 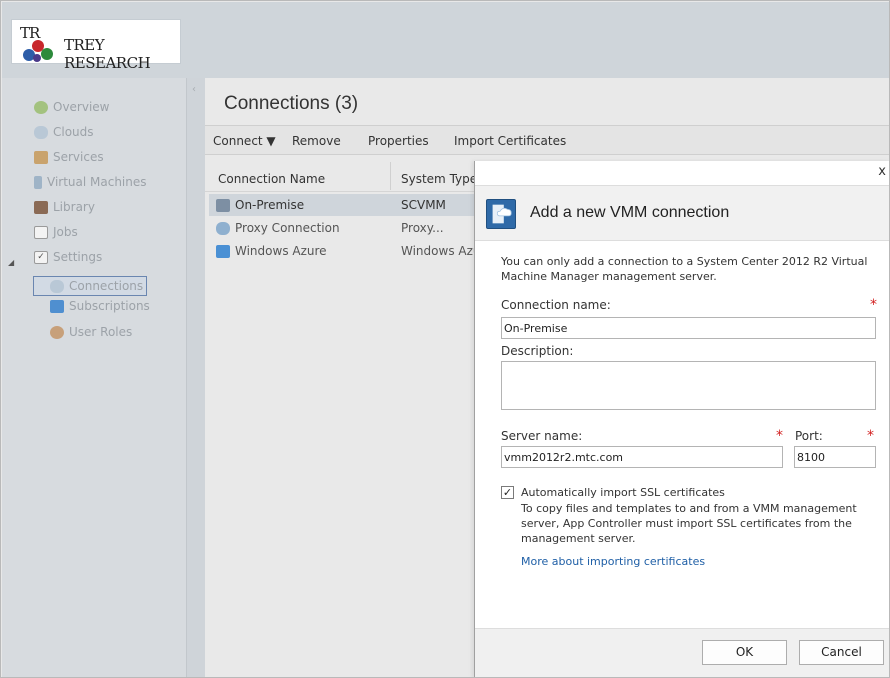 I want to click on row-name-cell: Proxy Connection, so click(x=278, y=228).